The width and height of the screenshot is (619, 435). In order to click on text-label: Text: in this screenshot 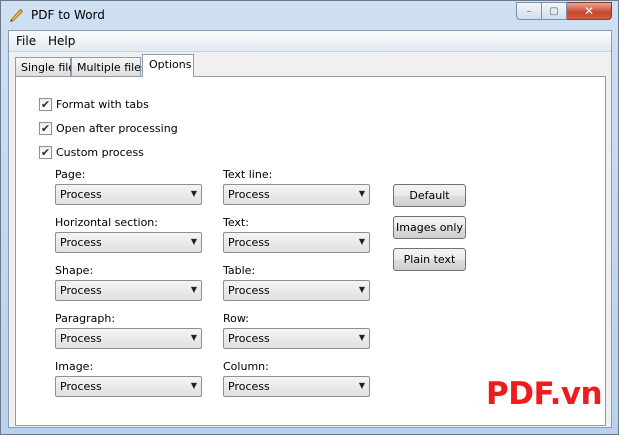, I will do `click(236, 222)`.